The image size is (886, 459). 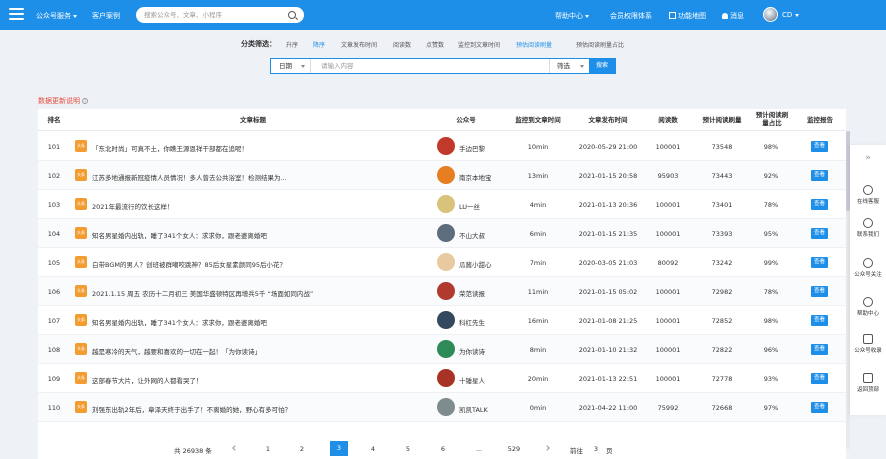 What do you see at coordinates (868, 344) in the screenshot?
I see `sidebar-account-submit: 公众号收录` at bounding box center [868, 344].